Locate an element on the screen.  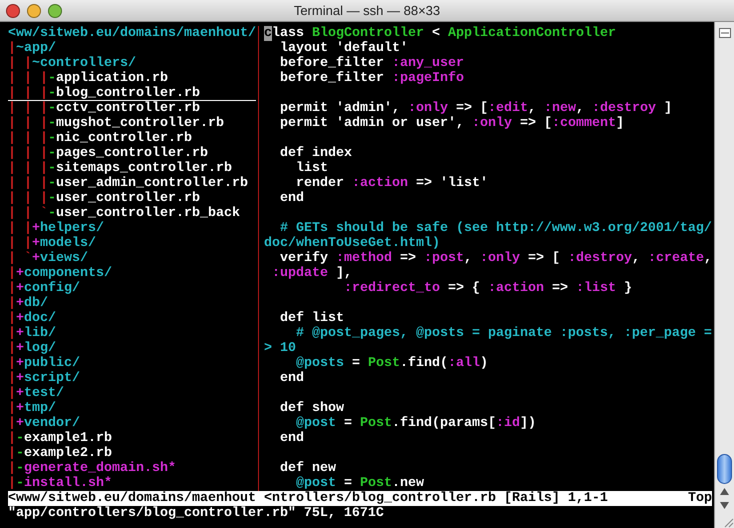
split-icon is located at coordinates (724, 33).